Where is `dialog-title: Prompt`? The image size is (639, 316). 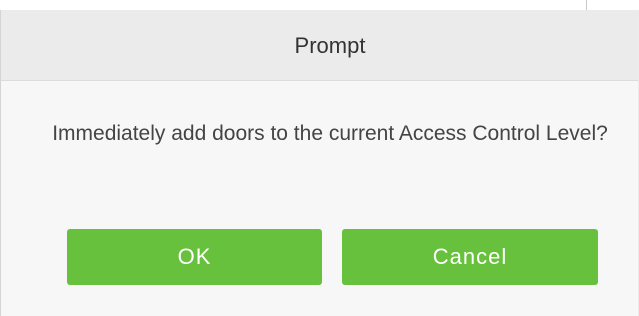
dialog-title: Prompt is located at coordinates (330, 45).